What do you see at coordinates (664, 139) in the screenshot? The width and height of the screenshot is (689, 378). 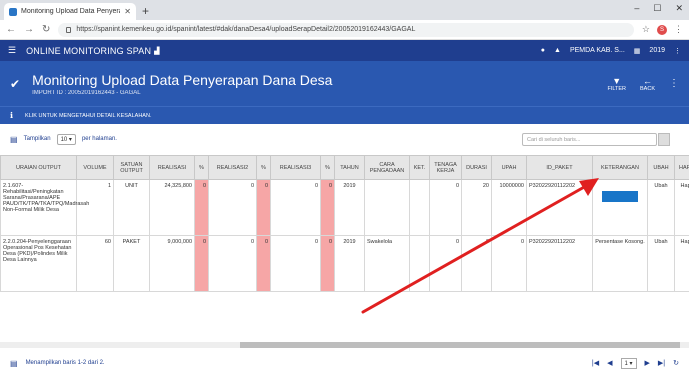 I see `search-button` at bounding box center [664, 139].